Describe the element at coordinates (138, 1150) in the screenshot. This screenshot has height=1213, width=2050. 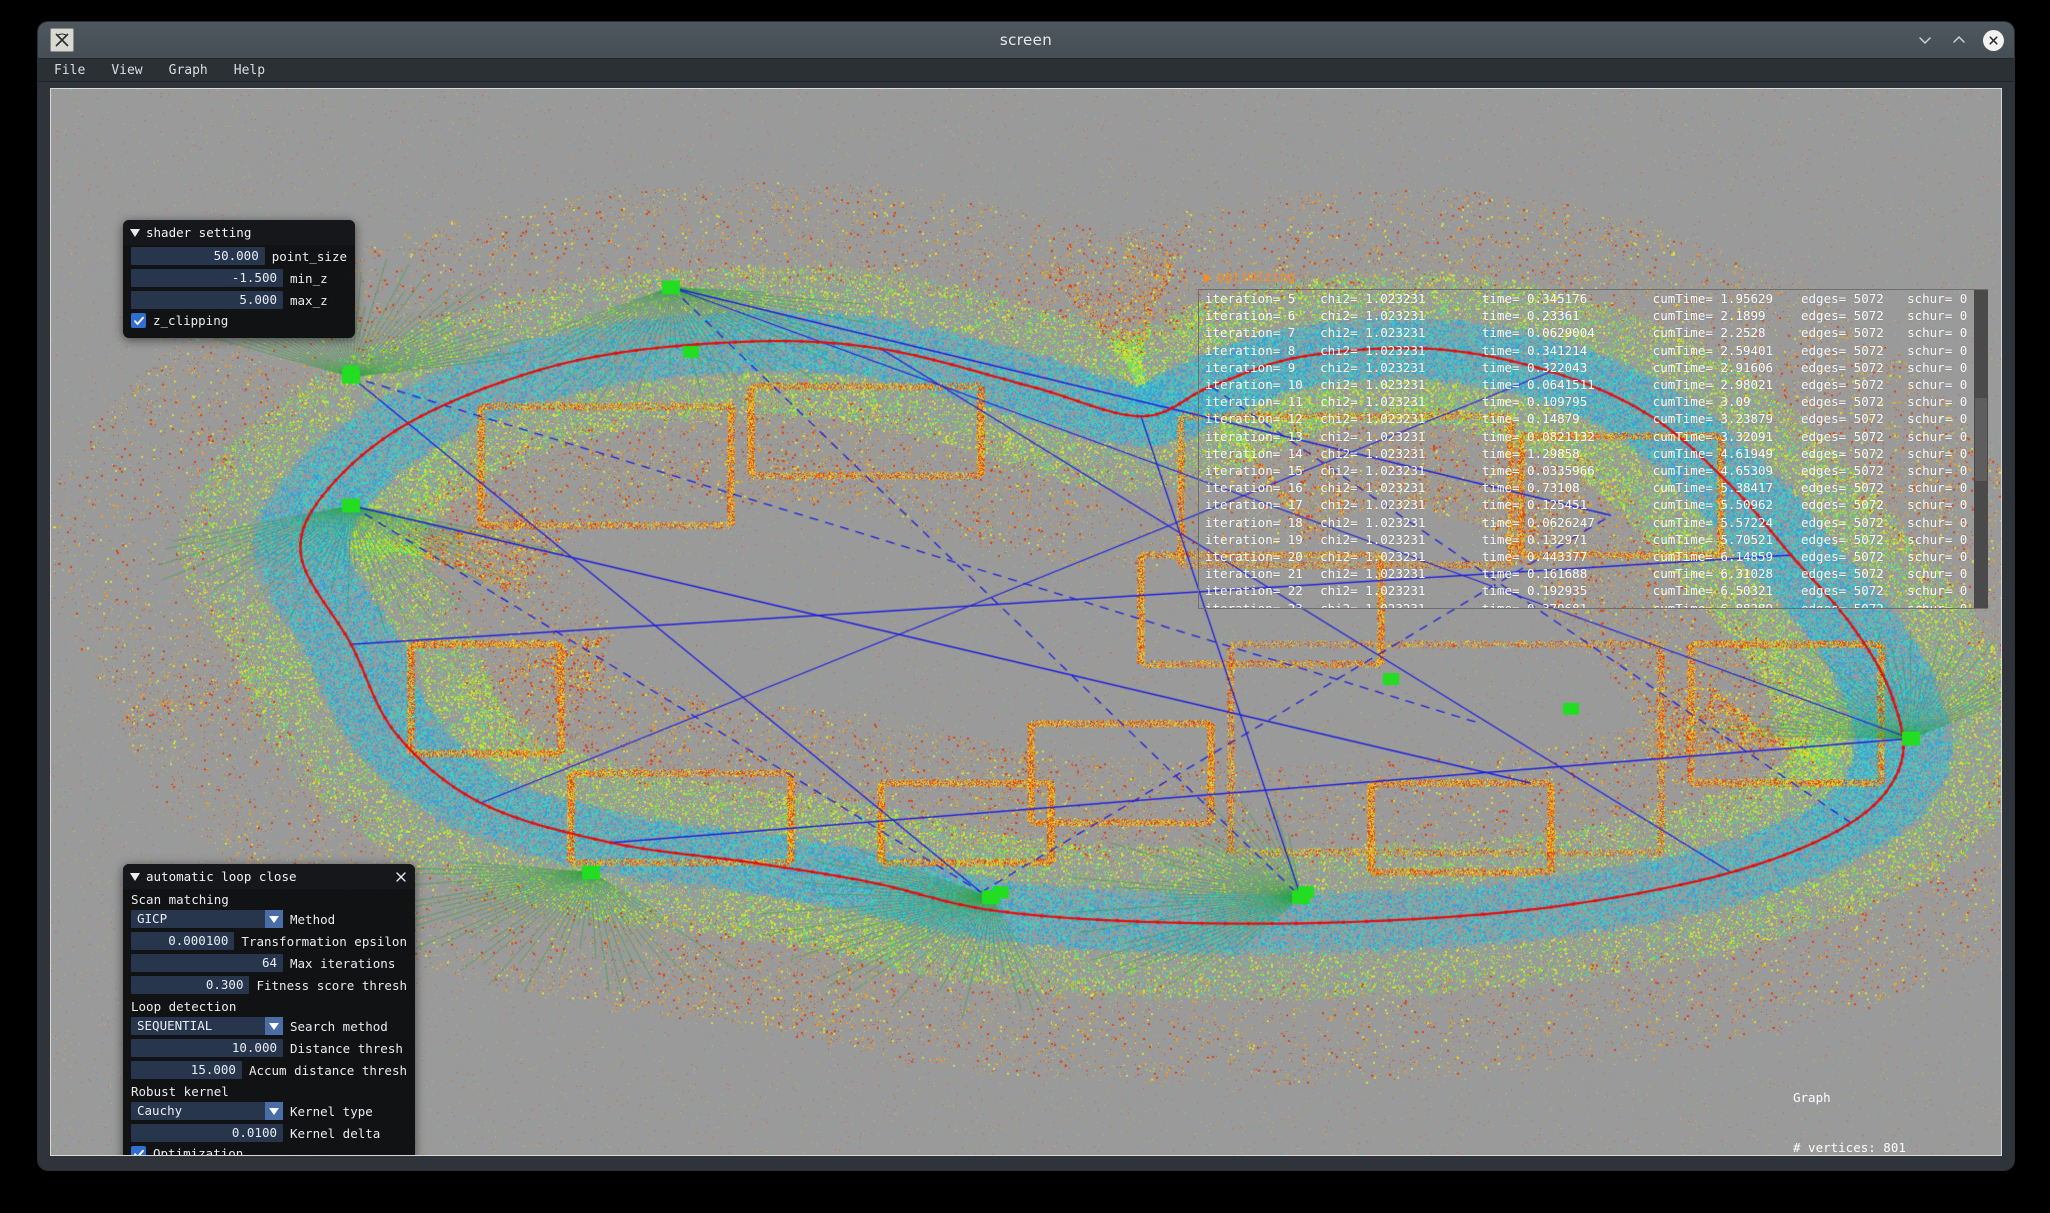
I see `optimization-checkbox` at that location.